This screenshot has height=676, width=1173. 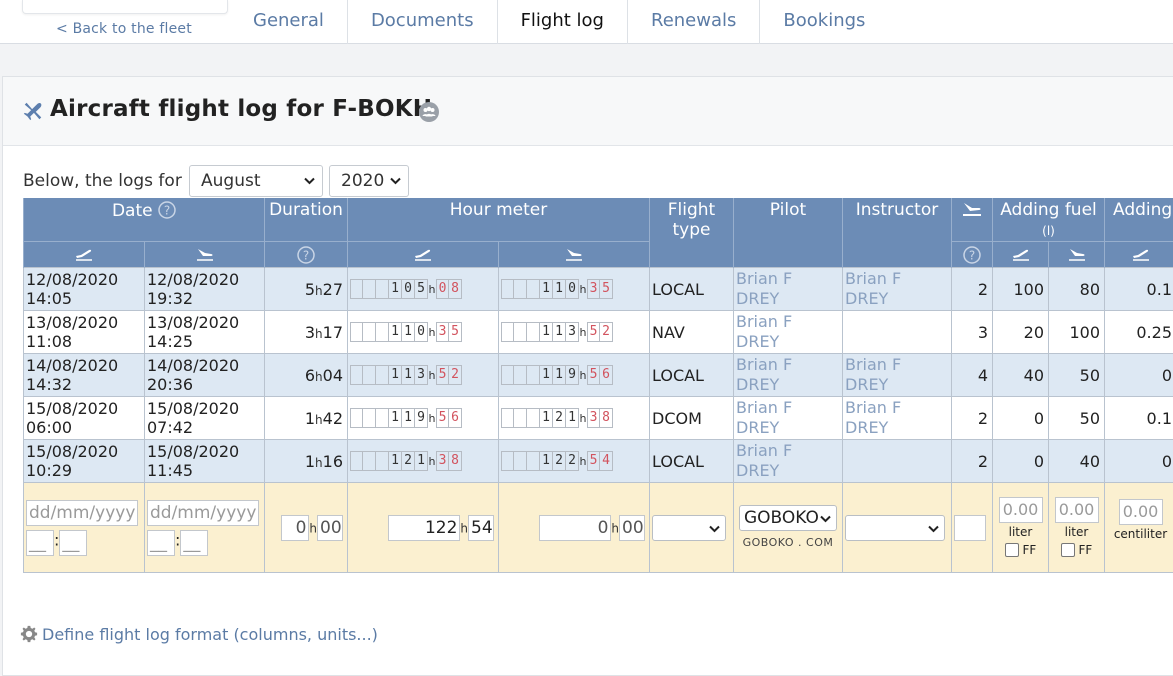 I want to click on meter-end: 122h54, so click(x=574, y=461).